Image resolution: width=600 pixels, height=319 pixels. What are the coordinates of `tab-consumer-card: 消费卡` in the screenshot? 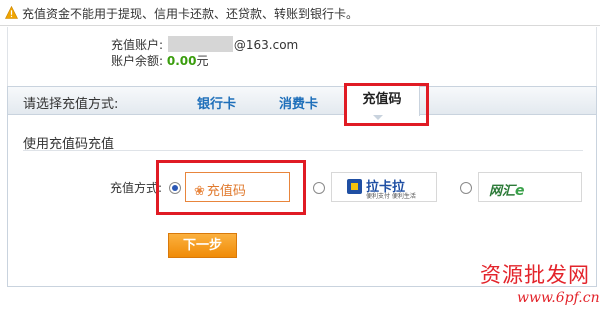 It's located at (298, 102).